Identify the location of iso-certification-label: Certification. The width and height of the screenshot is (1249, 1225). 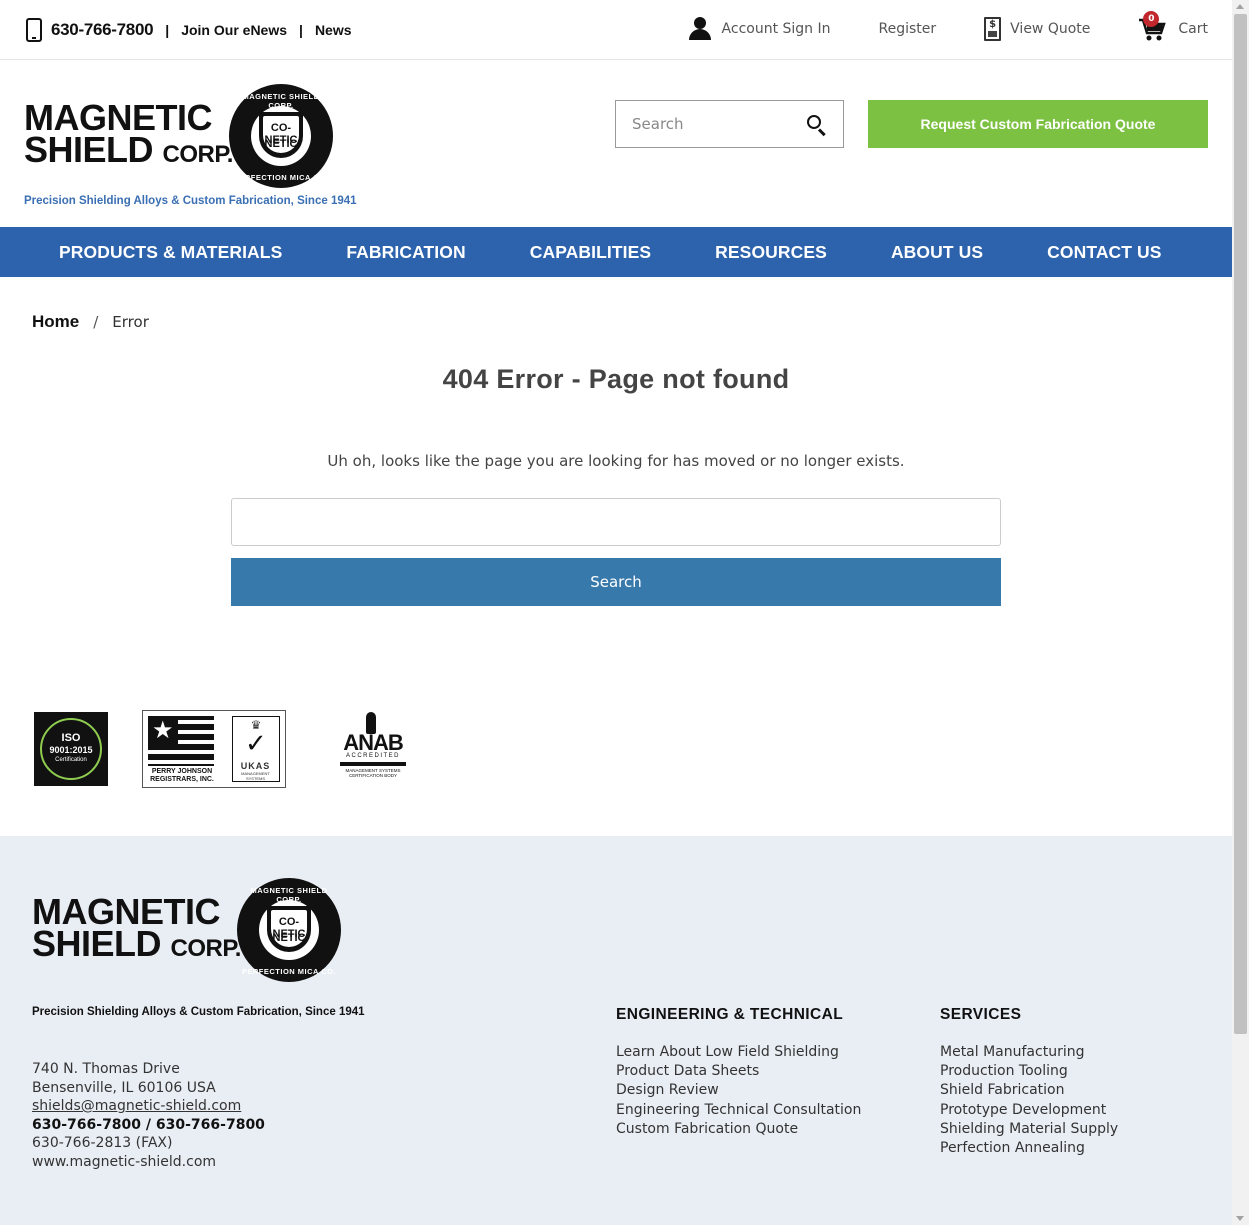
(71, 760).